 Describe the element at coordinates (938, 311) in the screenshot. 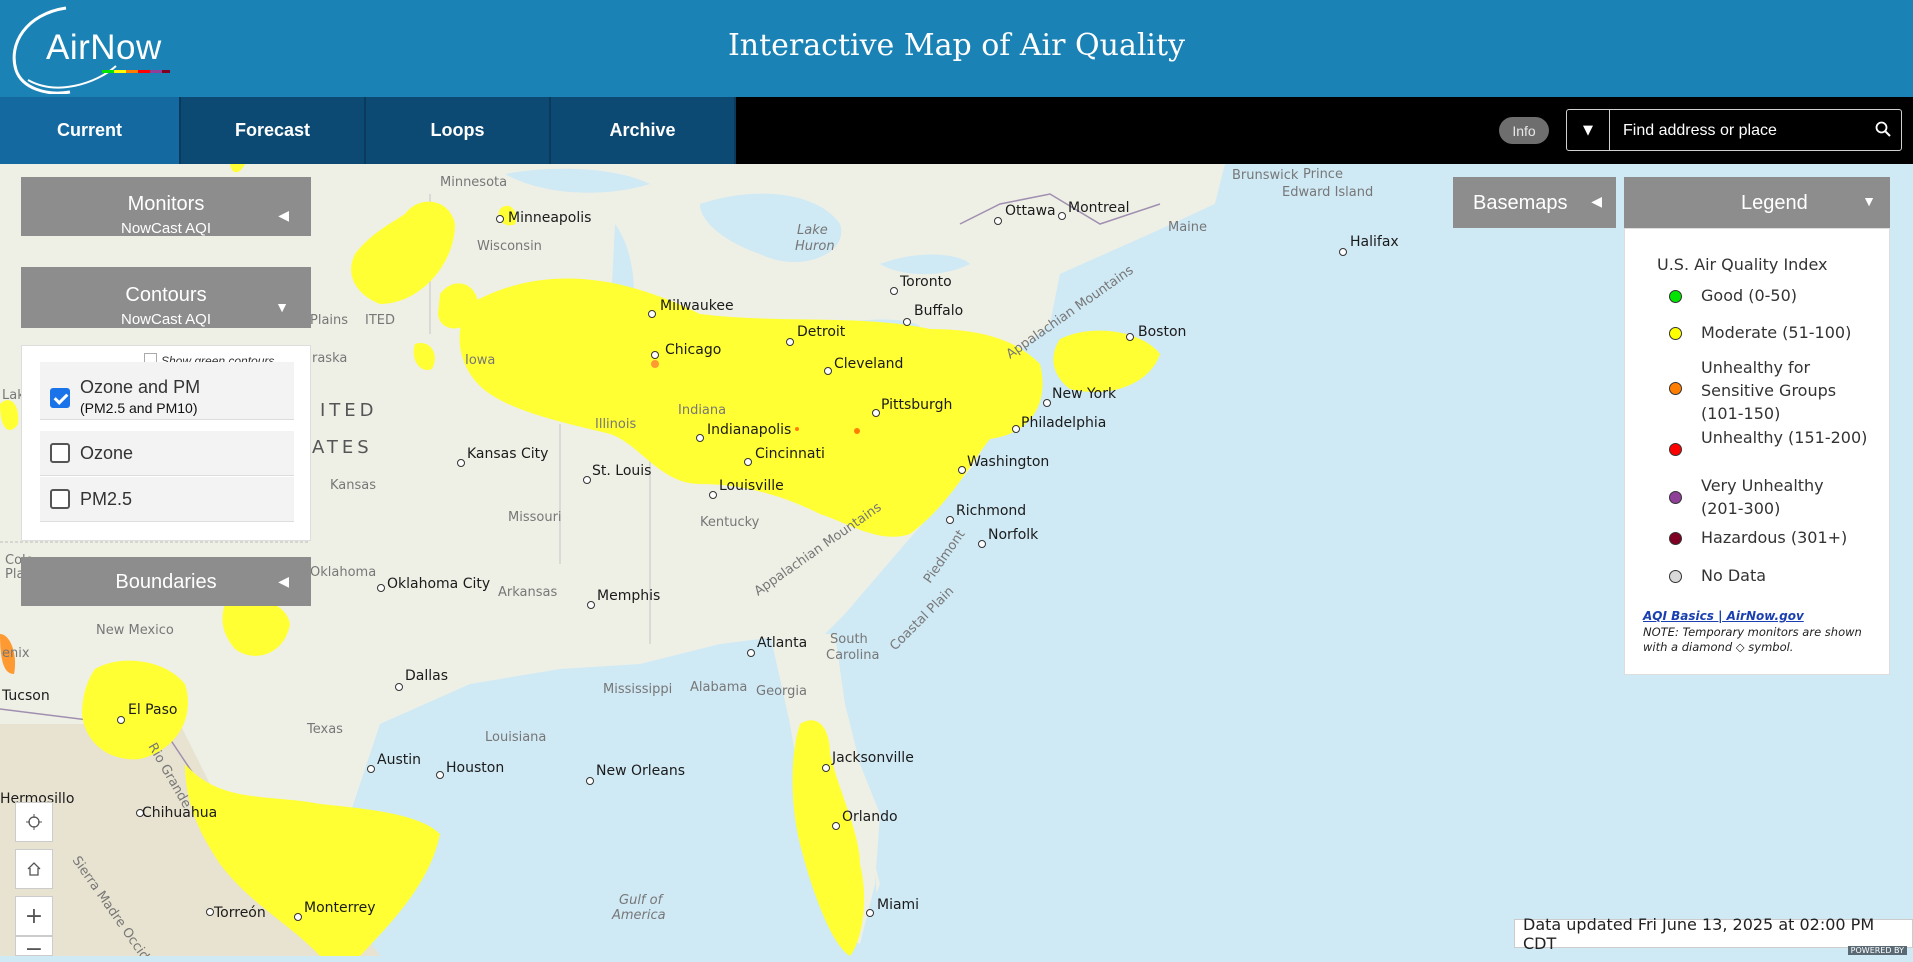

I see `svg-text: Buffalo` at that location.